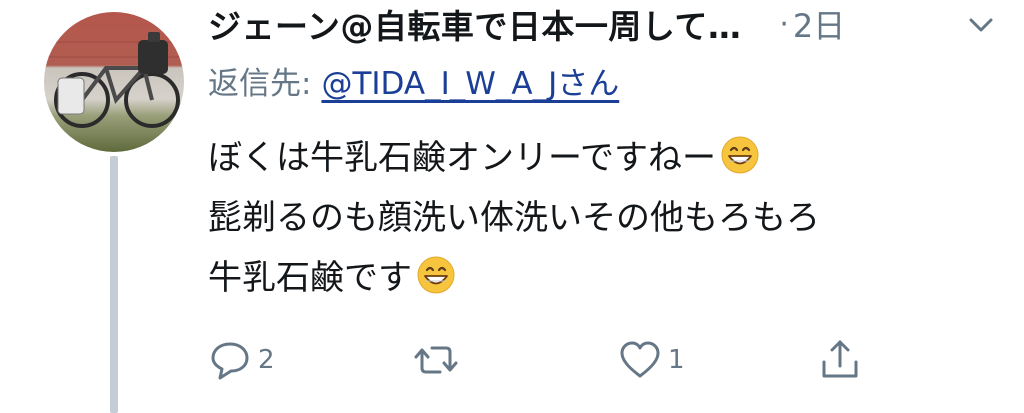 The image size is (1024, 413). What do you see at coordinates (819, 24) in the screenshot?
I see `timestamp: 2日` at bounding box center [819, 24].